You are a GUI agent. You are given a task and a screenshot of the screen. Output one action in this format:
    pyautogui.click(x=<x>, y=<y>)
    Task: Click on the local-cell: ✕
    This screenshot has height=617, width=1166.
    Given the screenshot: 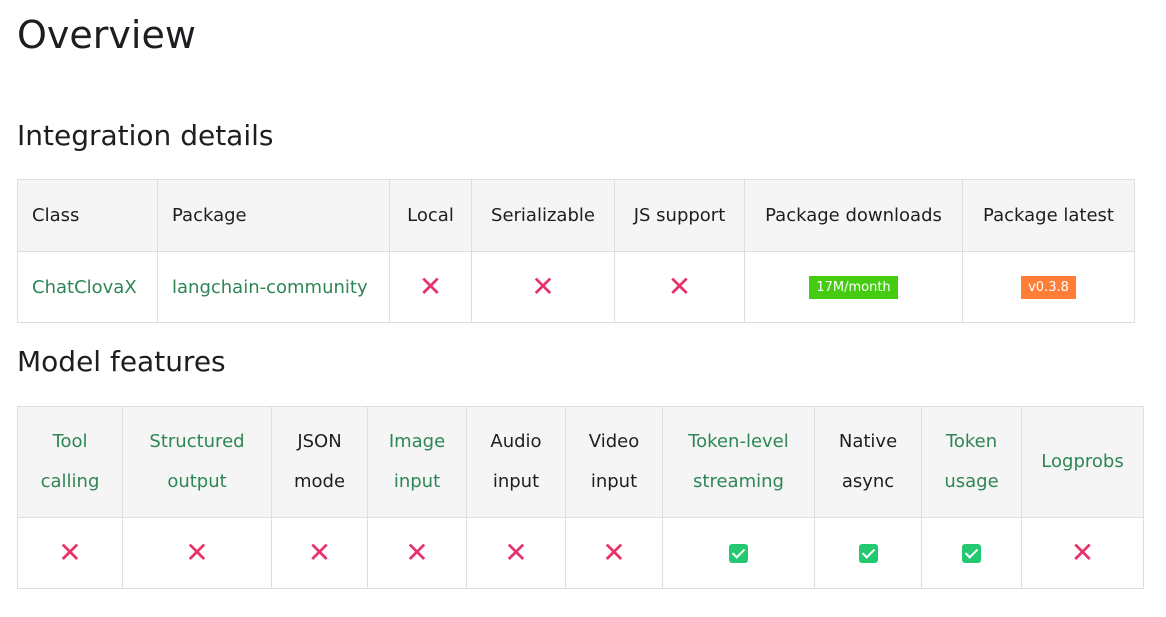 What is the action you would take?
    pyautogui.click(x=430, y=287)
    